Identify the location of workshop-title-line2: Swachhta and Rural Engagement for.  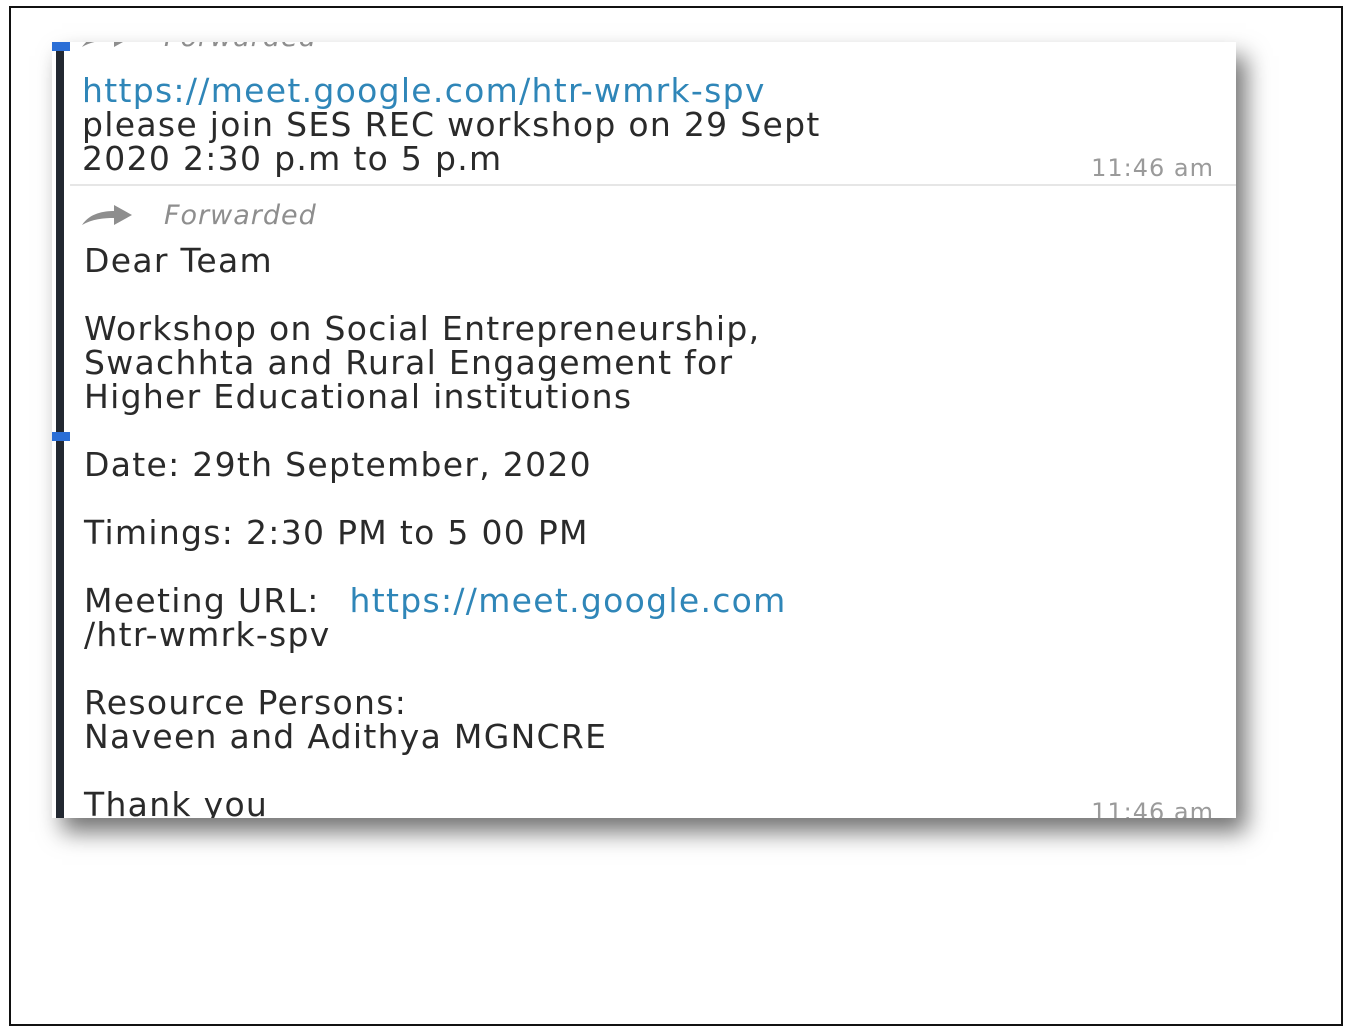
(409, 362).